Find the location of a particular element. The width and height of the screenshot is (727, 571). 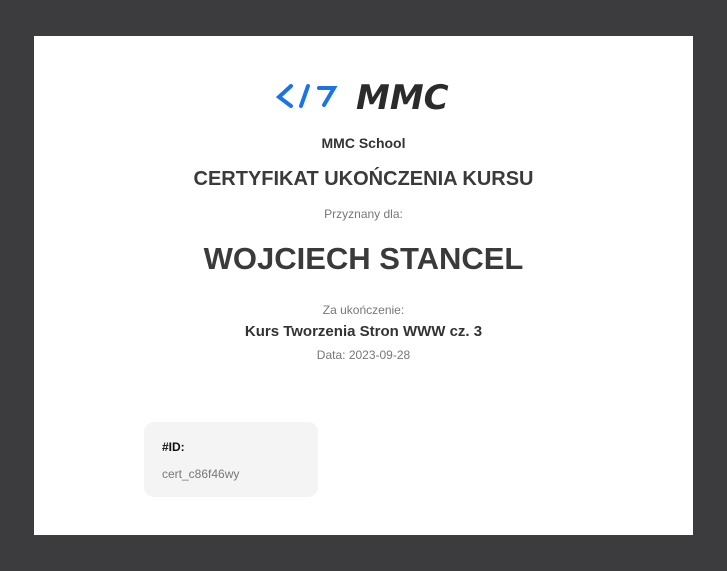

course-name: Kurs Tworzenia Stron WWW cz. 3 is located at coordinates (363, 331).